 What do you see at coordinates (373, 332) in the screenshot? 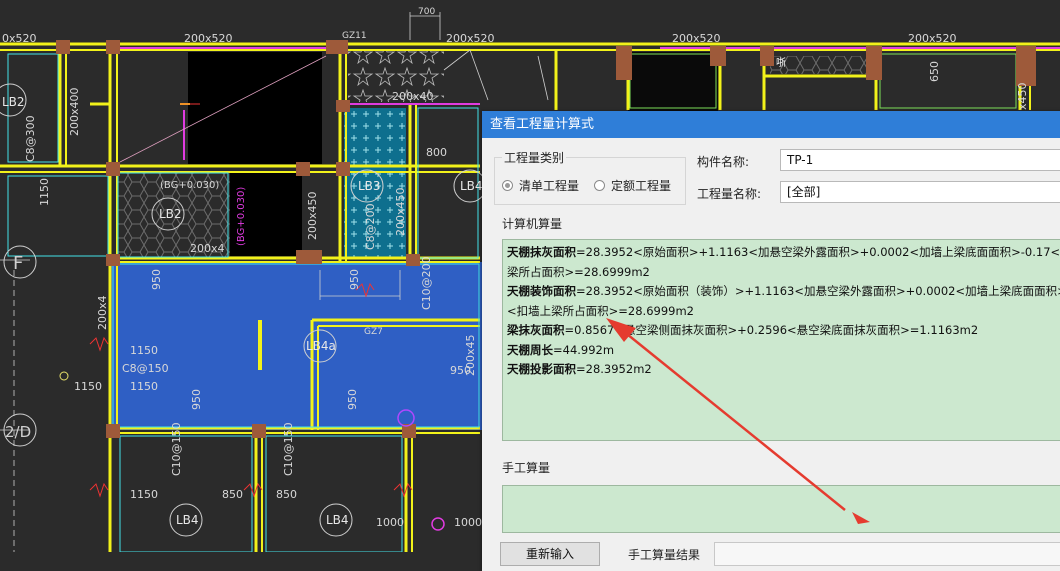
I see `cad-label: GZ7` at bounding box center [373, 332].